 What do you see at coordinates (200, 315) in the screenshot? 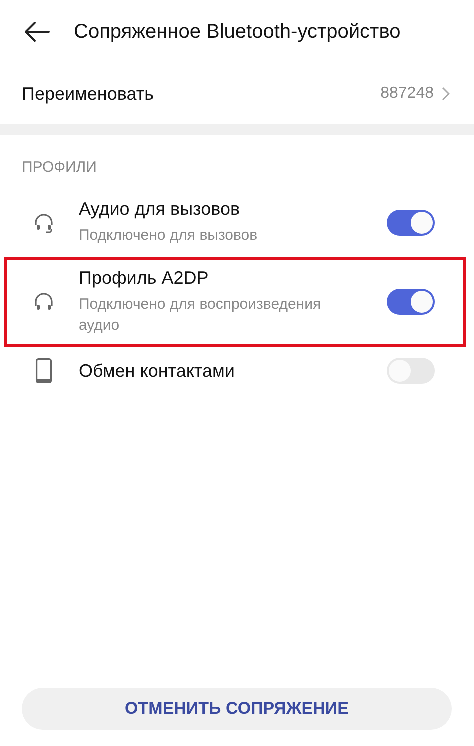
I see `profile-status: Подключено для воспроизведения аудио` at bounding box center [200, 315].